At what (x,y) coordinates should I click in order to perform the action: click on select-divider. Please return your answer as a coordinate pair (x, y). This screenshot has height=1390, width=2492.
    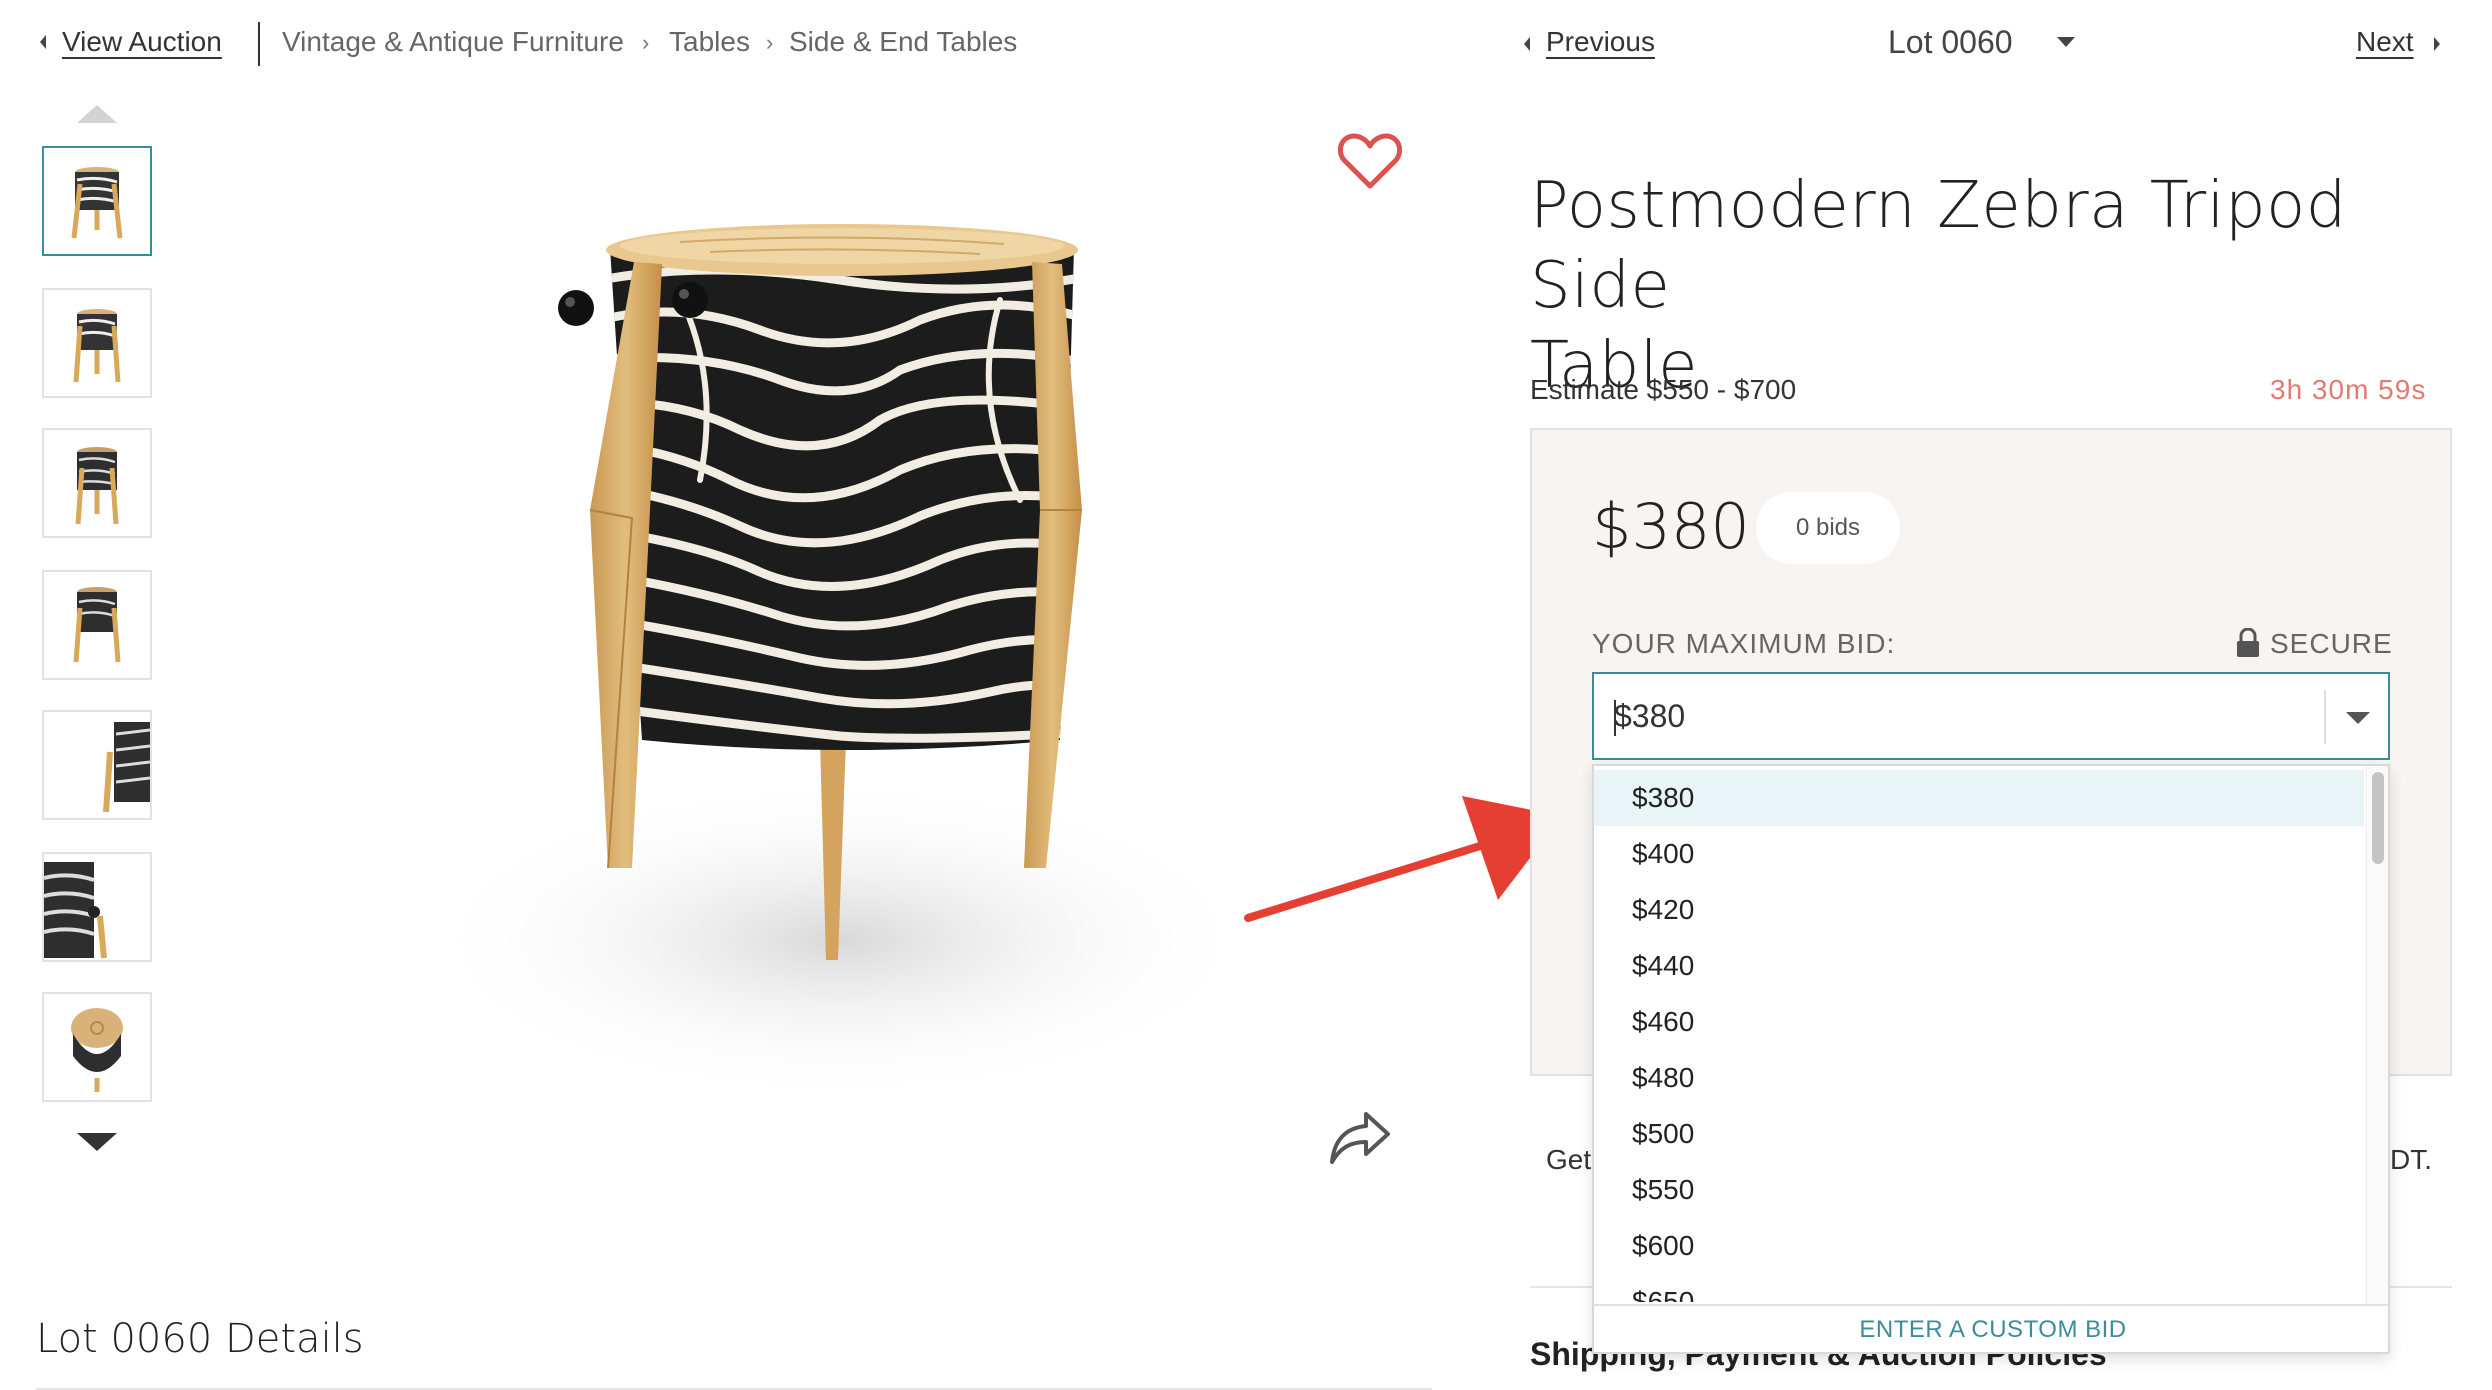
    Looking at the image, I should click on (2325, 717).